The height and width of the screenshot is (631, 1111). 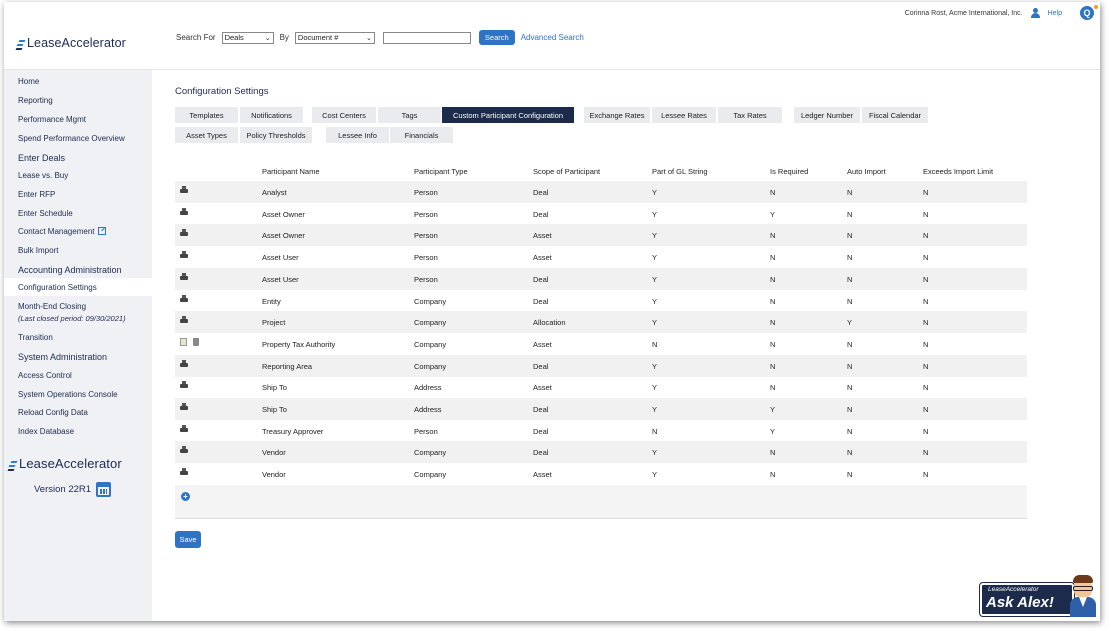 What do you see at coordinates (196, 341) in the screenshot?
I see `trash-icon` at bounding box center [196, 341].